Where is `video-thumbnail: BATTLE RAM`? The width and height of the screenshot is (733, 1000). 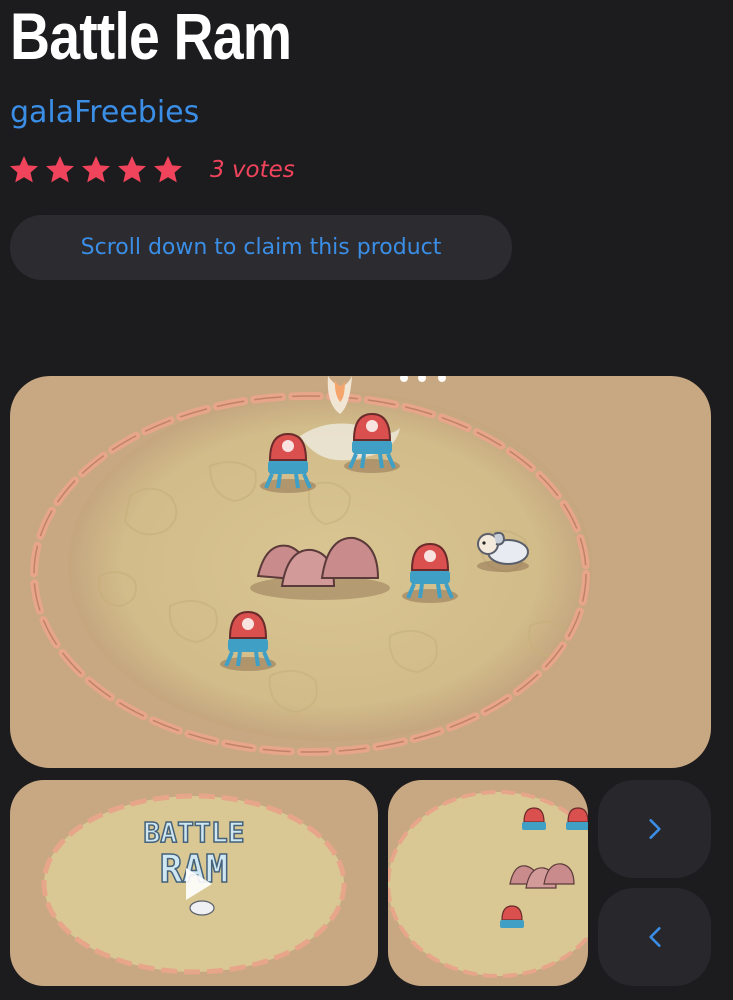 video-thumbnail: BATTLE RAM is located at coordinates (194, 883).